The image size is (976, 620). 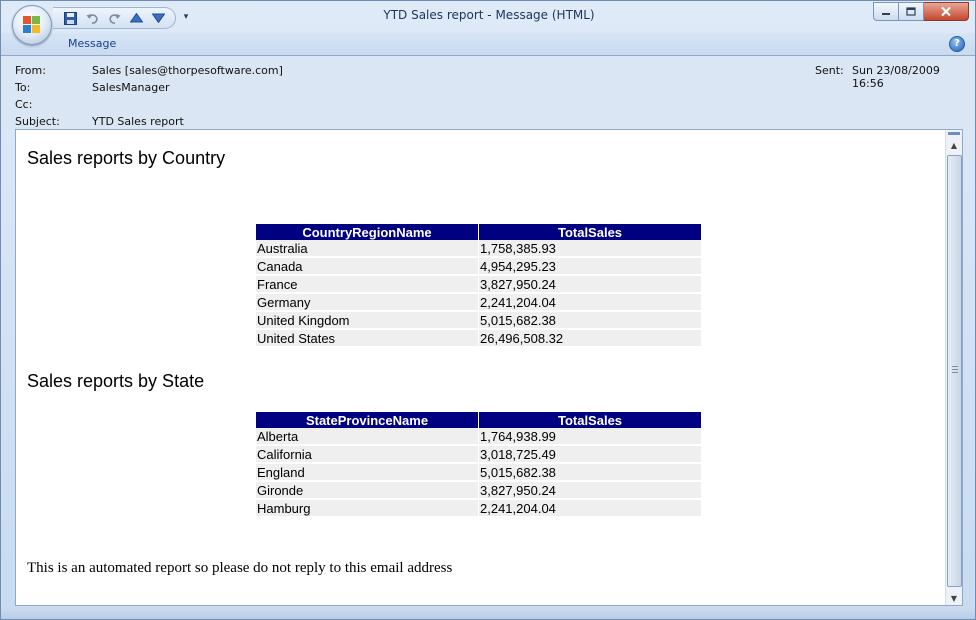 What do you see at coordinates (23, 87) in the screenshot?
I see `to-label: To:` at bounding box center [23, 87].